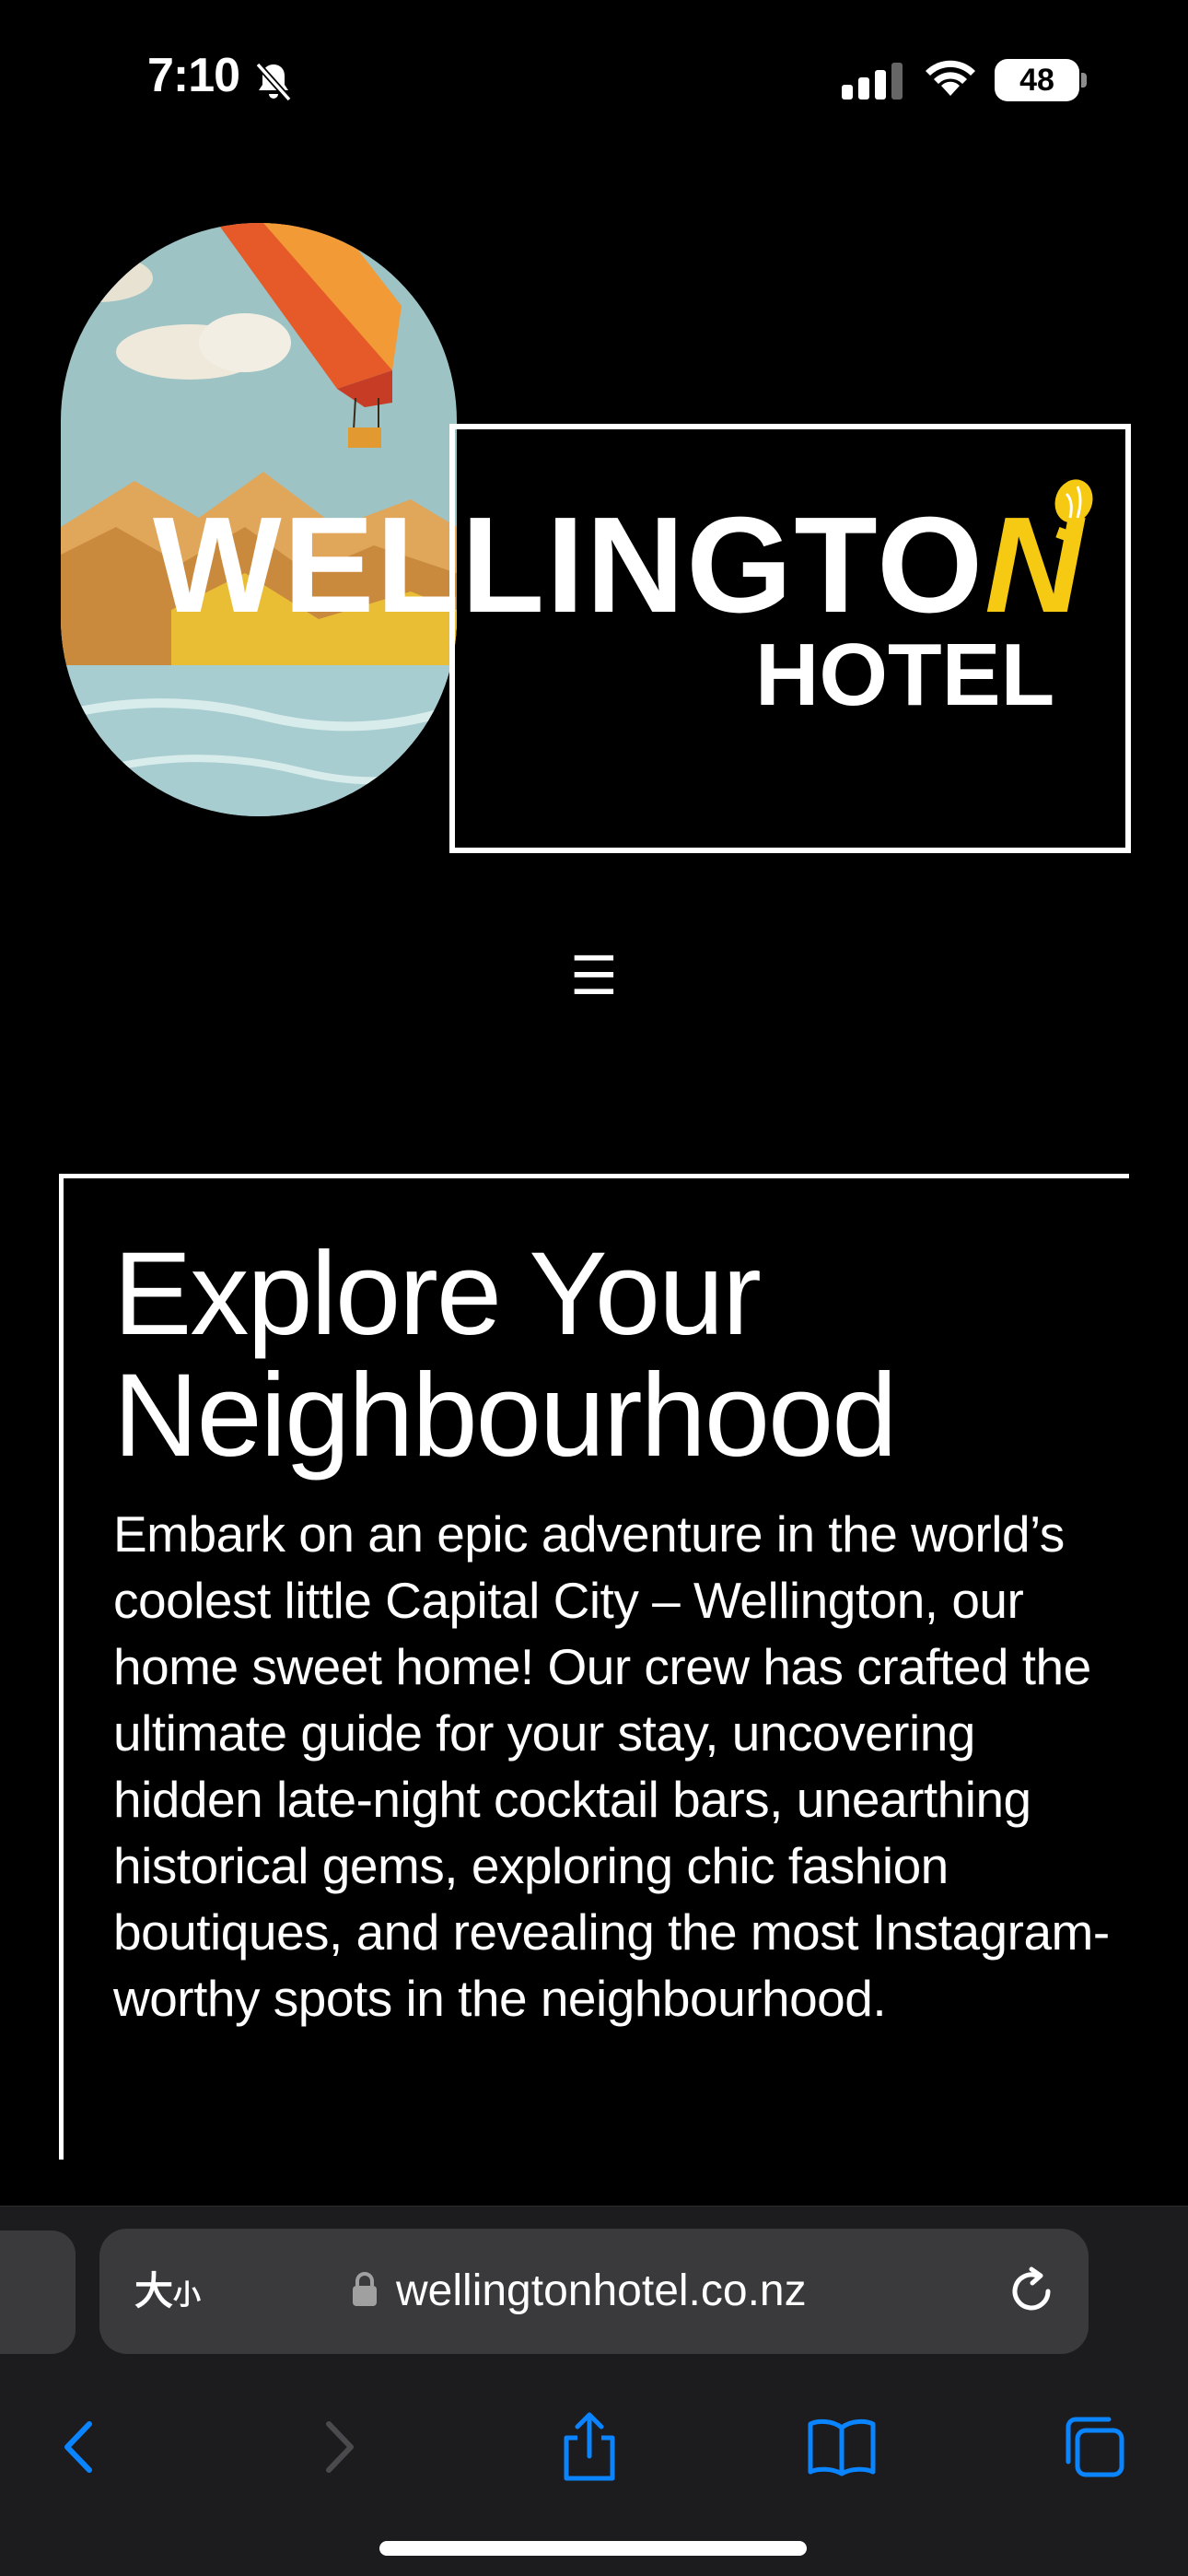  I want to click on menu-button: ☰, so click(594, 976).